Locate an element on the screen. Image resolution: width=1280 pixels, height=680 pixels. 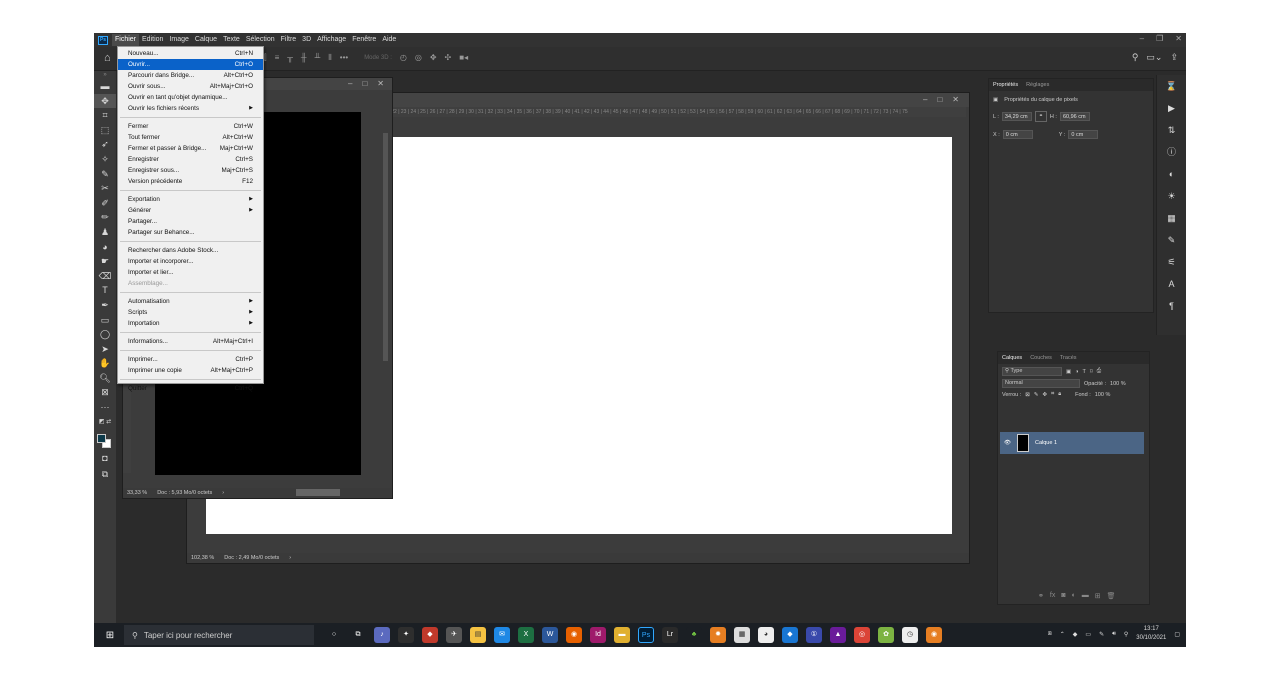
brush-tool-icon: ✎ is located at coordinates (105, 174).